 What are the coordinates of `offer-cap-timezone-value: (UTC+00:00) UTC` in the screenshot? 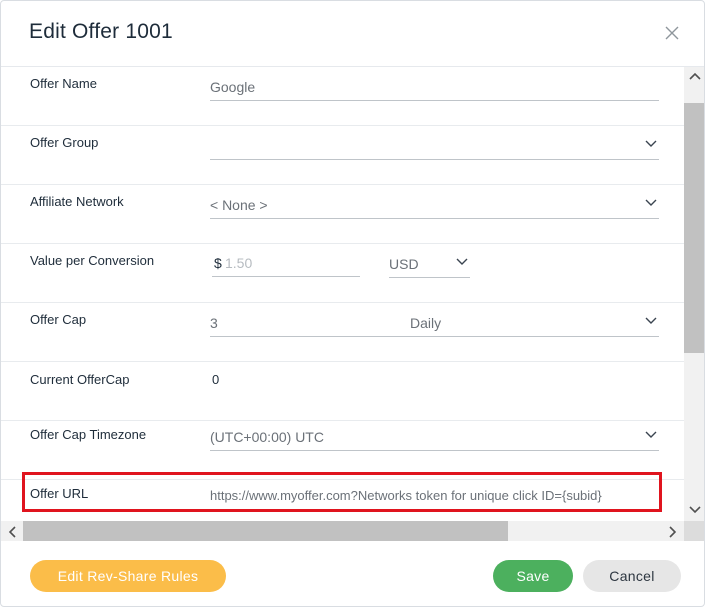 It's located at (267, 437).